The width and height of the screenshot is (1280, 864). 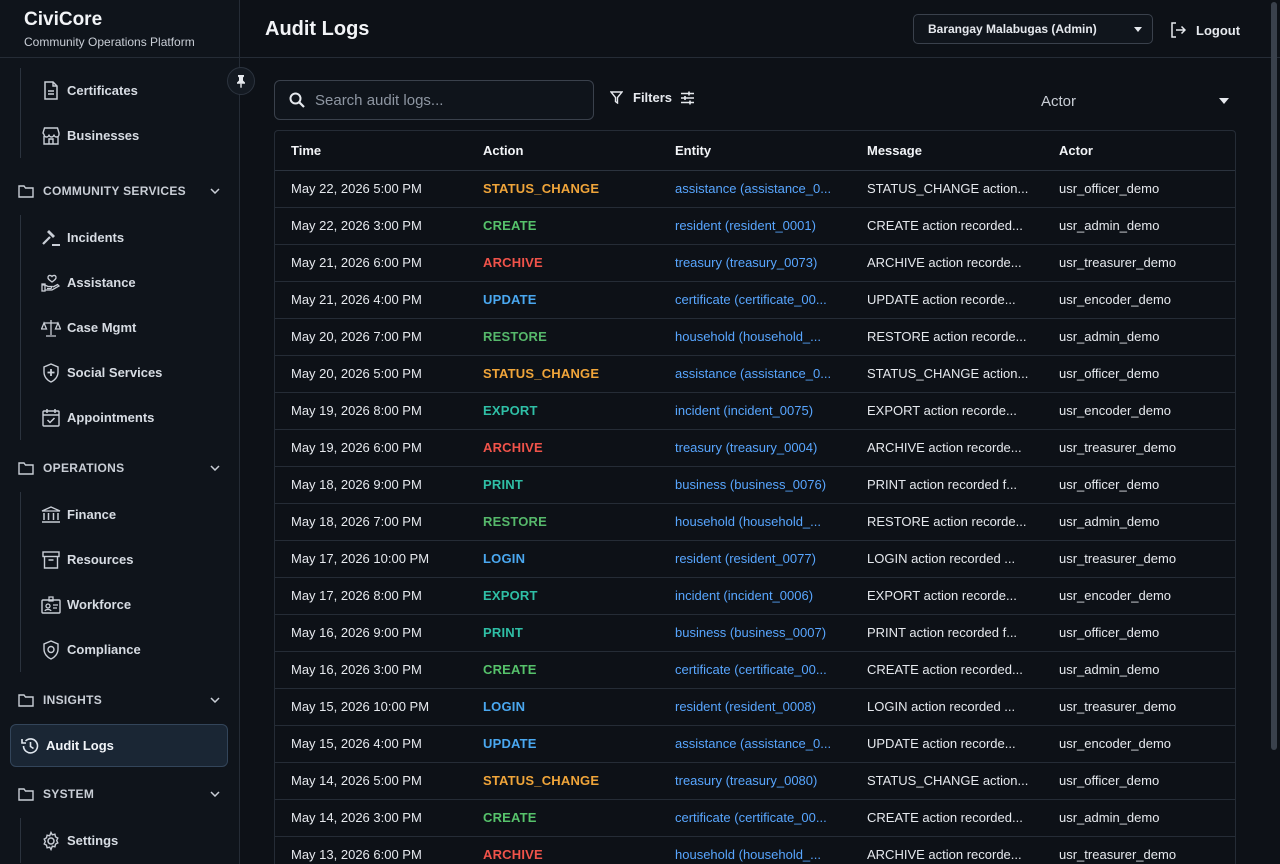 What do you see at coordinates (1033, 29) in the screenshot?
I see `barangay-select: Barangay Malabugas (Admin)` at bounding box center [1033, 29].